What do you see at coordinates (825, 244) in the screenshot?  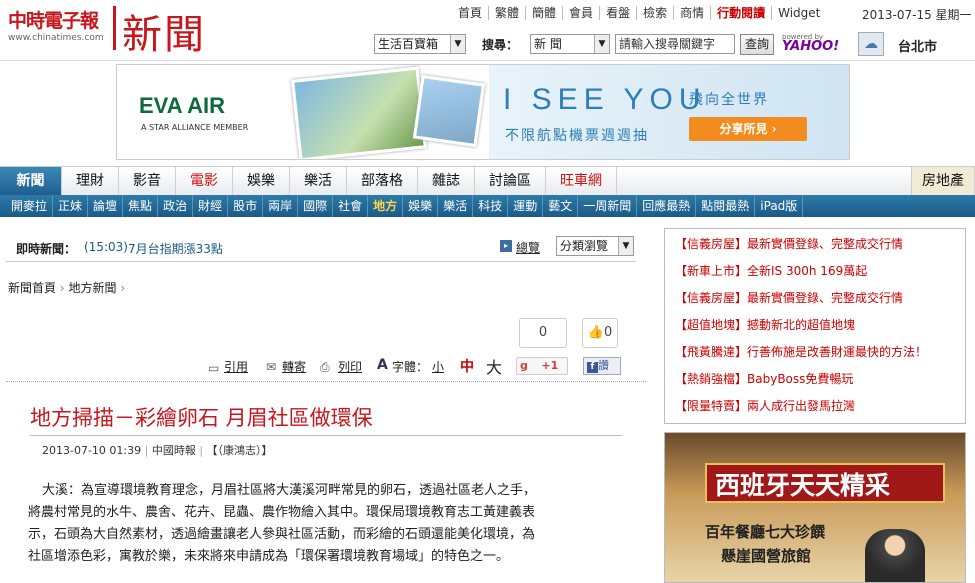 I see `sidebar-link-text: 最新實價登錄、完整成交行情` at bounding box center [825, 244].